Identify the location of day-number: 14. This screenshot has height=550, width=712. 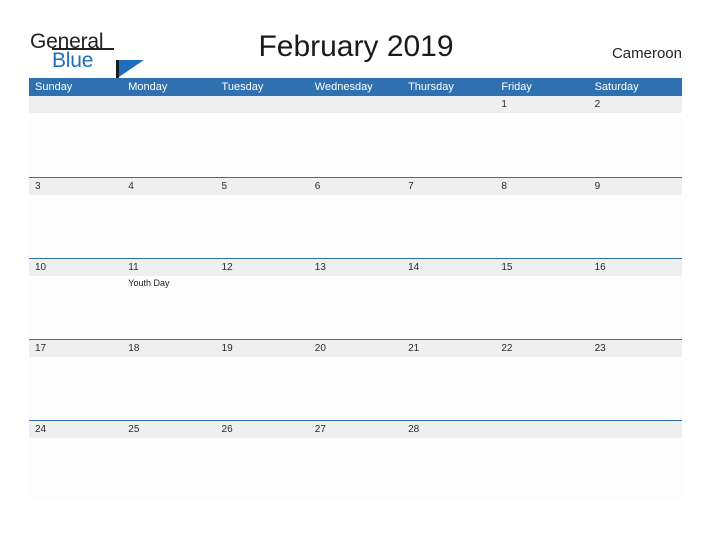
(414, 267).